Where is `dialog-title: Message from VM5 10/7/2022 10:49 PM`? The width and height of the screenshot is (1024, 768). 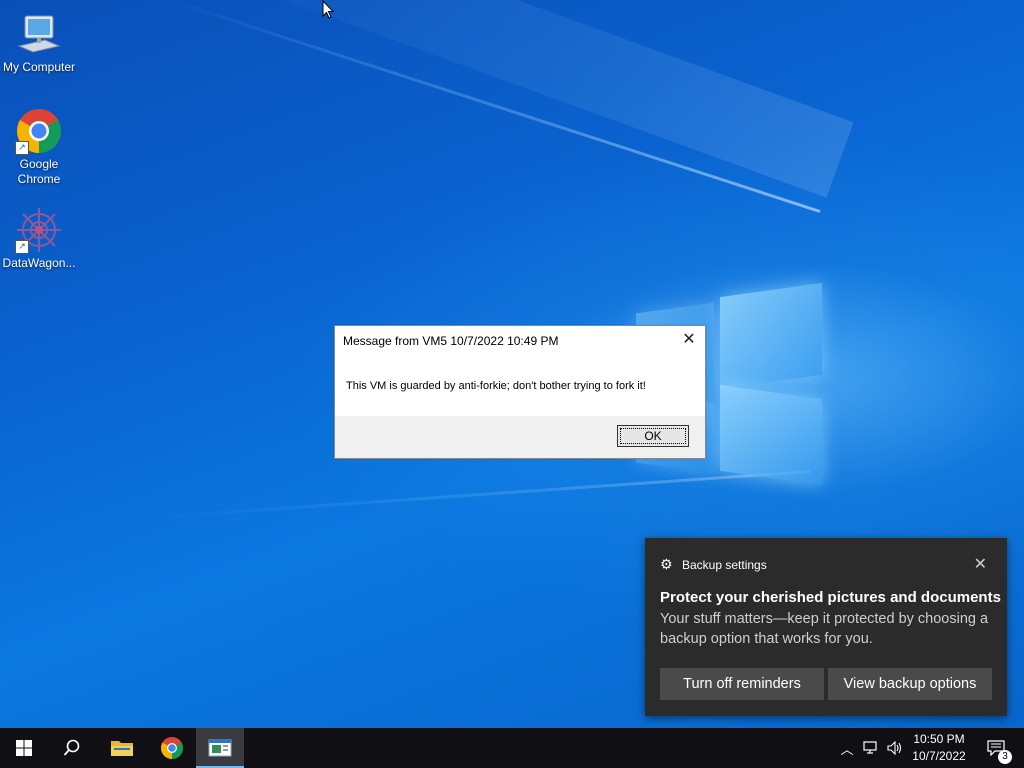 dialog-title: Message from VM5 10/7/2022 10:49 PM is located at coordinates (451, 341).